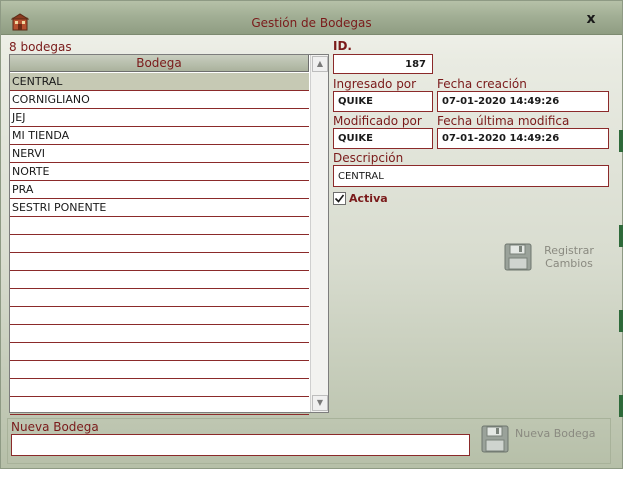  What do you see at coordinates (320, 403) in the screenshot?
I see `scroll-down-icon: ▼` at bounding box center [320, 403].